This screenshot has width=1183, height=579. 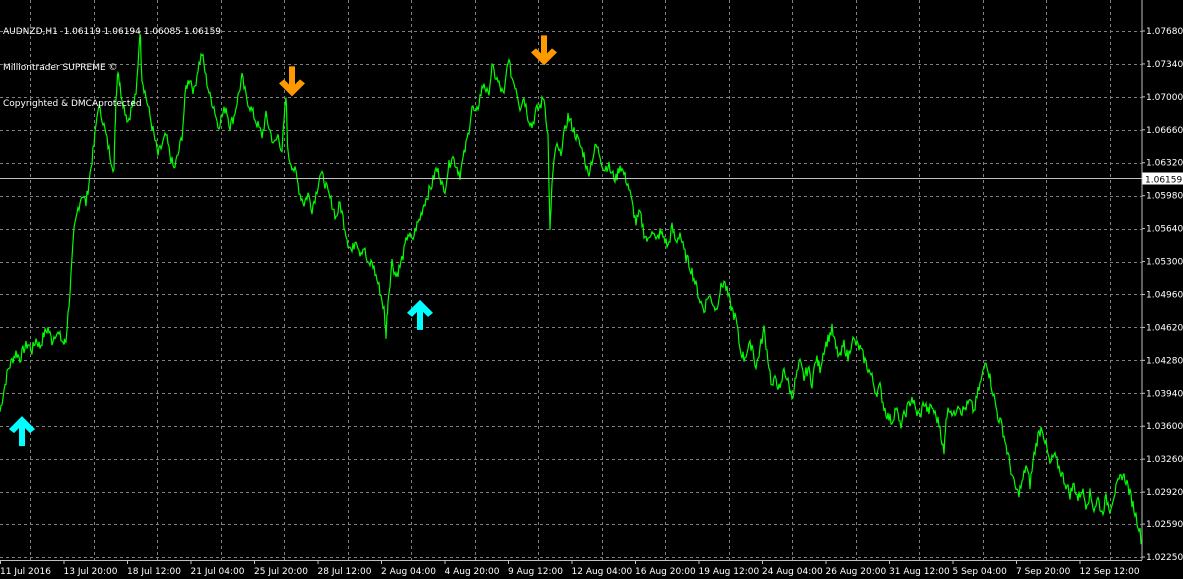 I want to click on time-tick-label: 24 Aug 04:00, so click(x=792, y=572).